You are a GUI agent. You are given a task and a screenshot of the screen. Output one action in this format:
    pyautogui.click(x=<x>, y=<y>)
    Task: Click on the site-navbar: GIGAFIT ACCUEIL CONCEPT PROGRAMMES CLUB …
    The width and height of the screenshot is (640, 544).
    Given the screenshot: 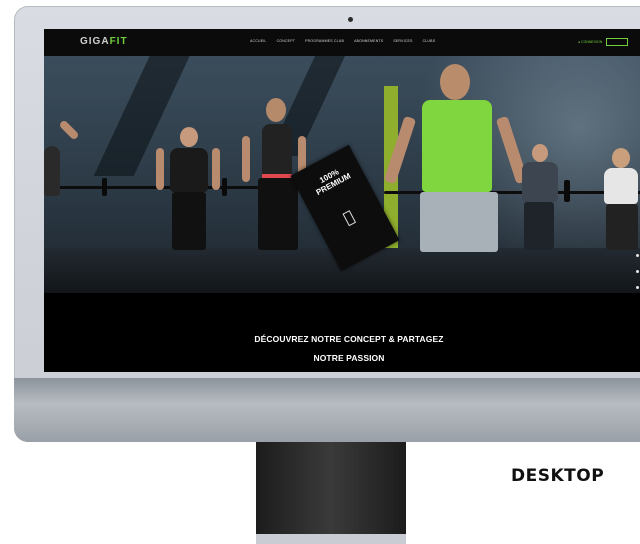 What is the action you would take?
    pyautogui.click(x=342, y=42)
    